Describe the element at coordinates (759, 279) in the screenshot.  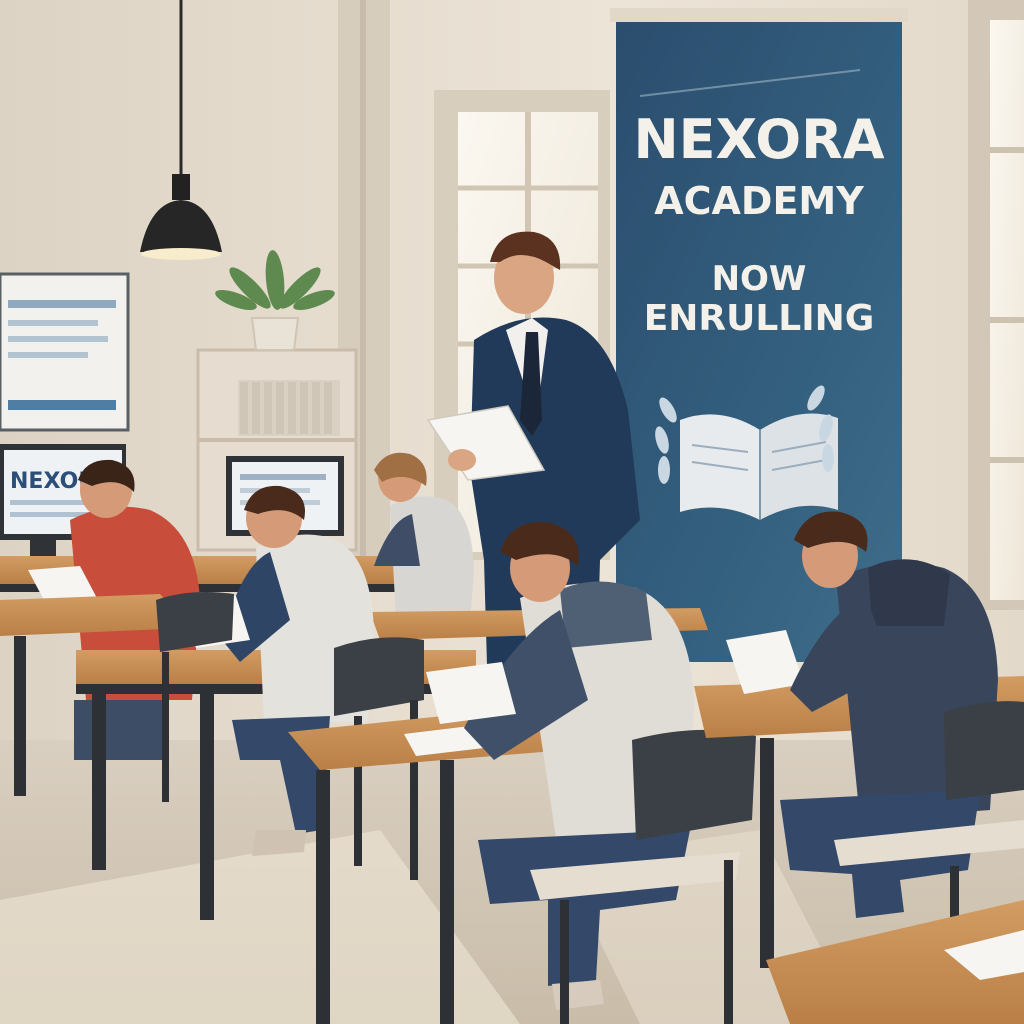
I see `banner-line-1: NOW` at that location.